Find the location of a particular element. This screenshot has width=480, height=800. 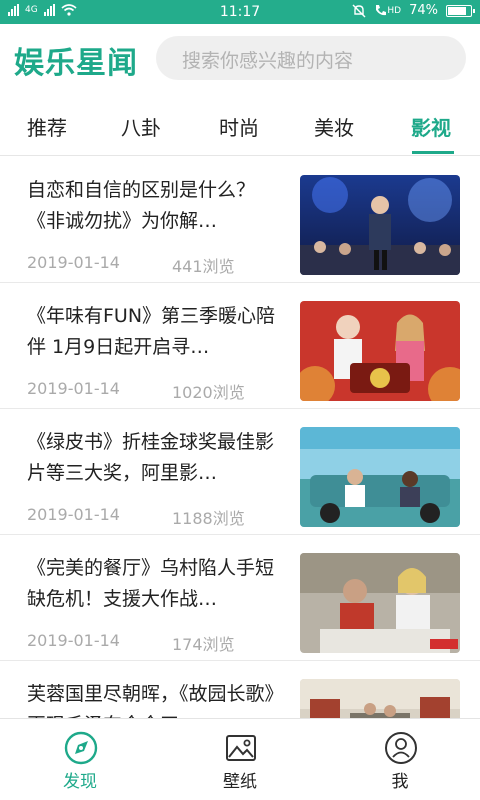

tab-recommend: 推荐 is located at coordinates (47, 126).